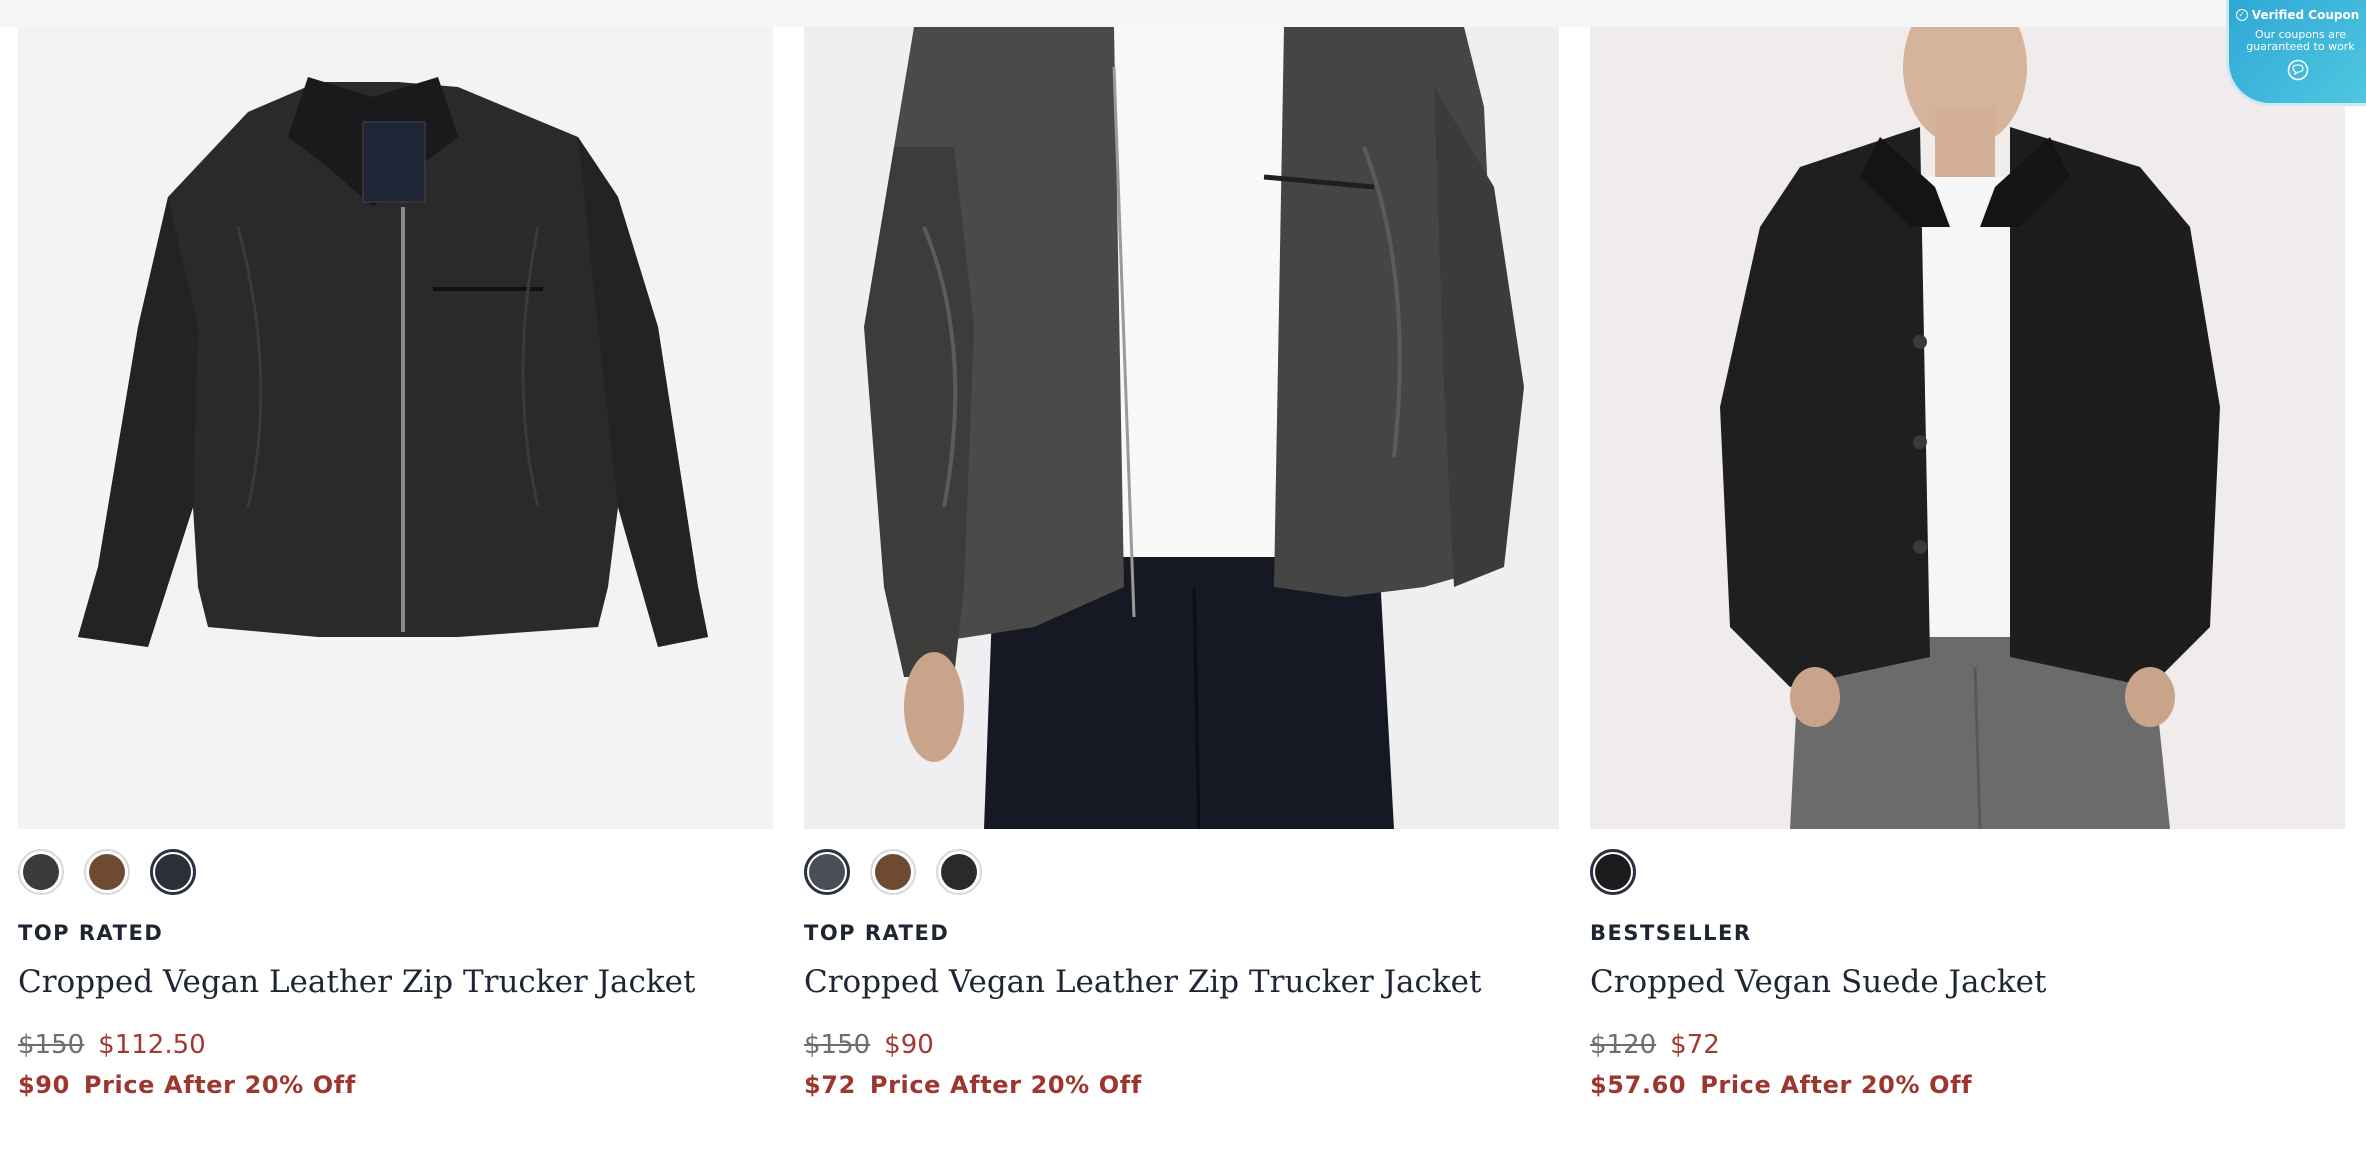  Describe the element at coordinates (909, 1045) in the screenshot. I see `price-sale: $90` at that location.